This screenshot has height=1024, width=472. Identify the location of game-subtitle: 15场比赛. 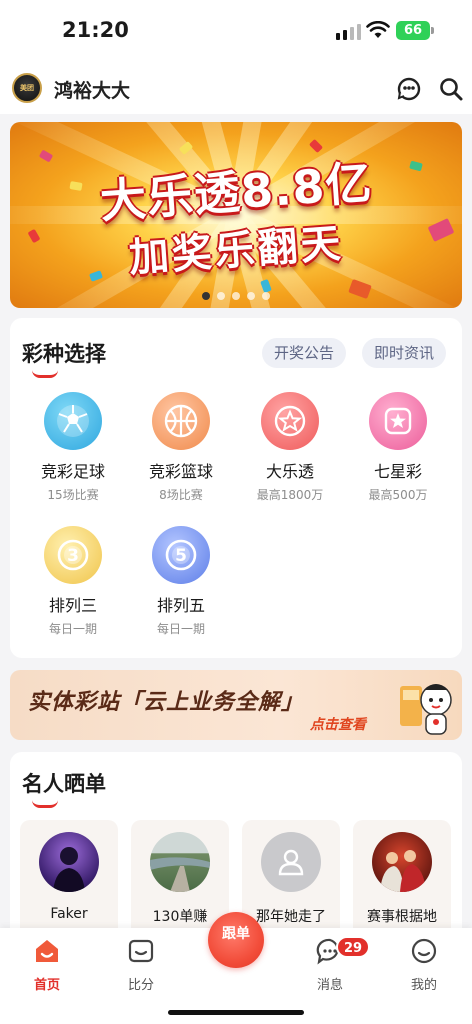
(73, 495).